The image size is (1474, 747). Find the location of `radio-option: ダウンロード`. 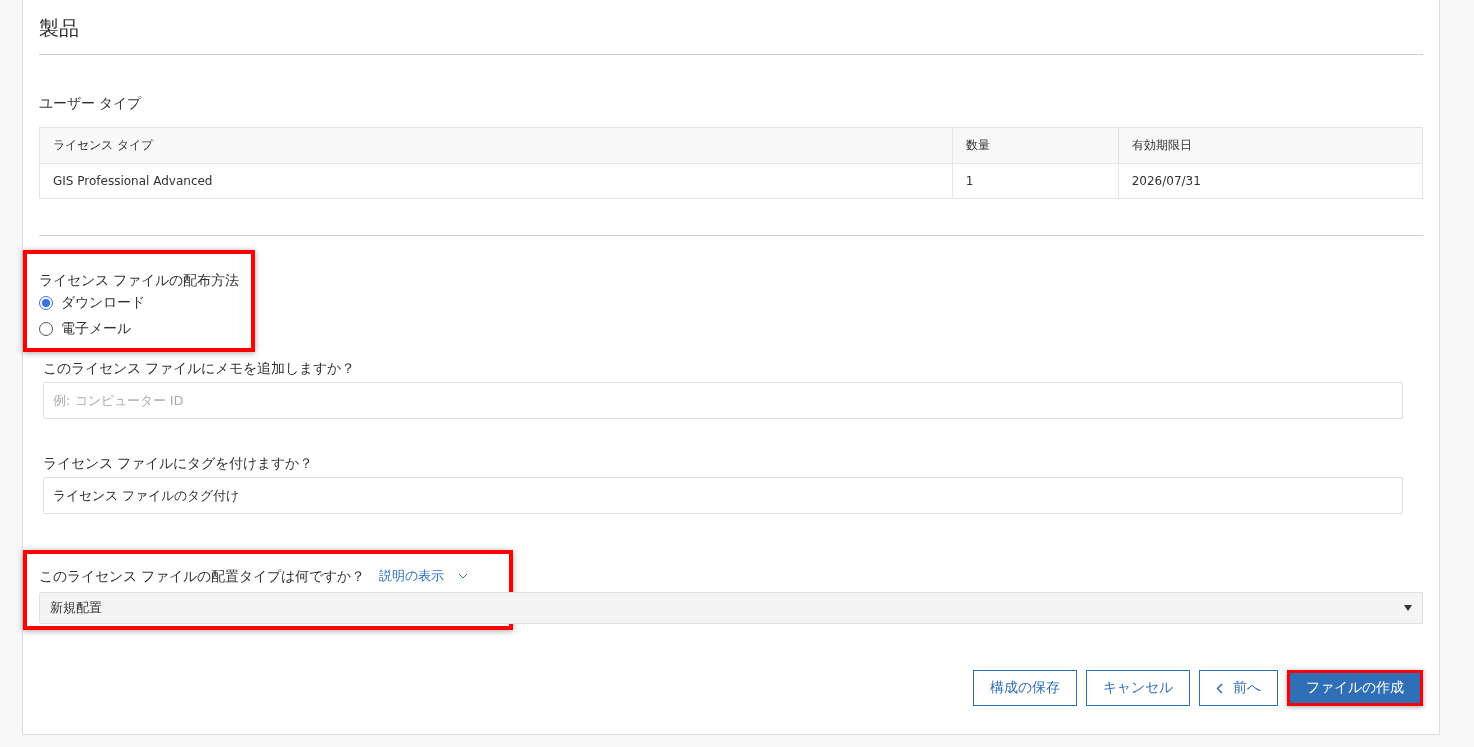

radio-option: ダウンロード is located at coordinates (92, 303).